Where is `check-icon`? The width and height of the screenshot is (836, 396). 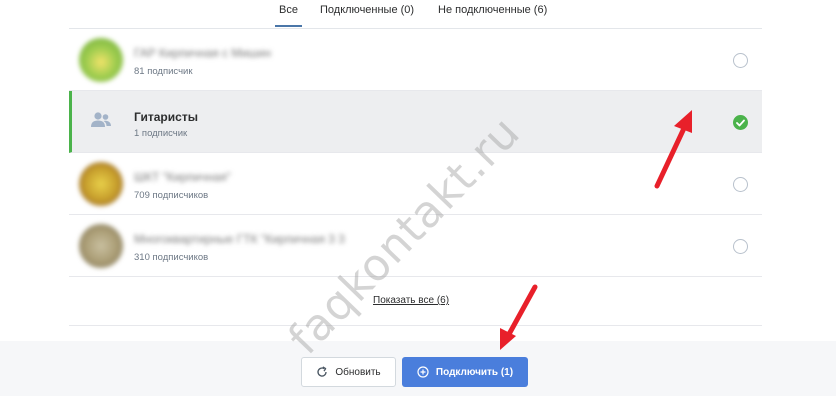
check-icon is located at coordinates (740, 122).